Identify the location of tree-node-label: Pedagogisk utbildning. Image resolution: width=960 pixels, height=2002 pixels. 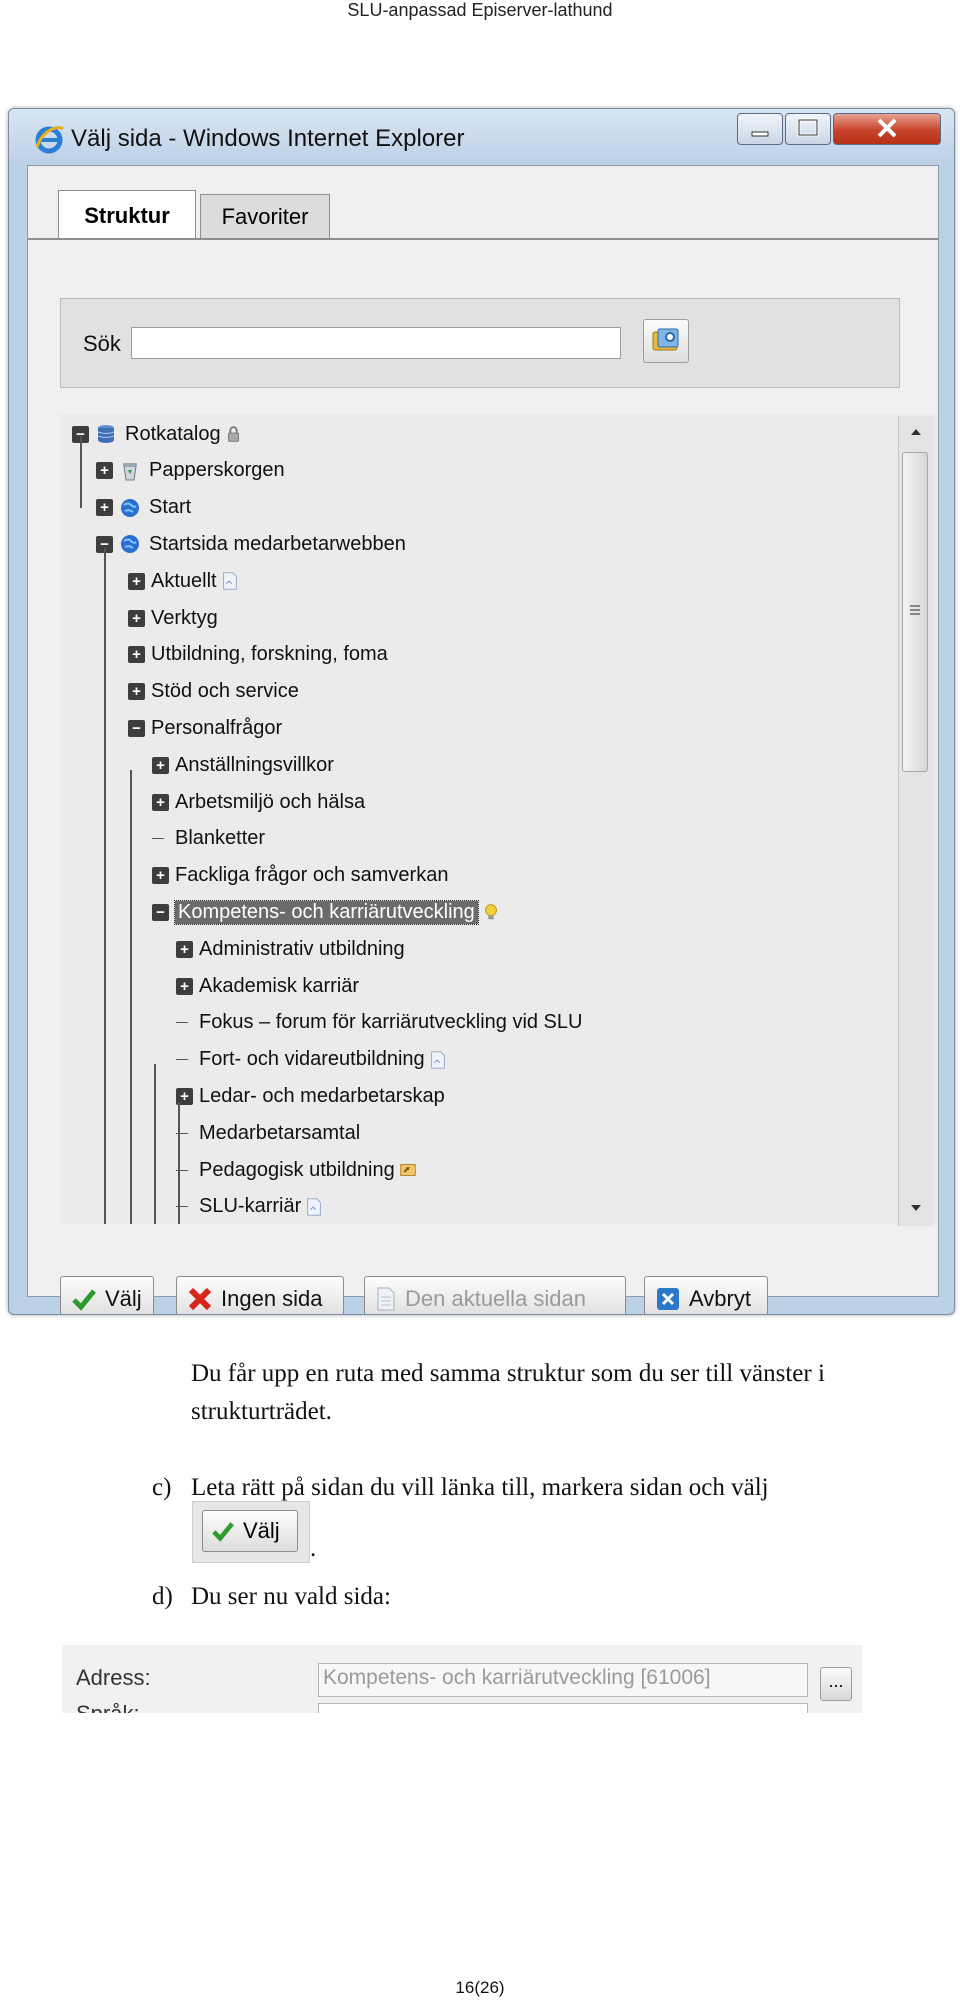
(297, 1170).